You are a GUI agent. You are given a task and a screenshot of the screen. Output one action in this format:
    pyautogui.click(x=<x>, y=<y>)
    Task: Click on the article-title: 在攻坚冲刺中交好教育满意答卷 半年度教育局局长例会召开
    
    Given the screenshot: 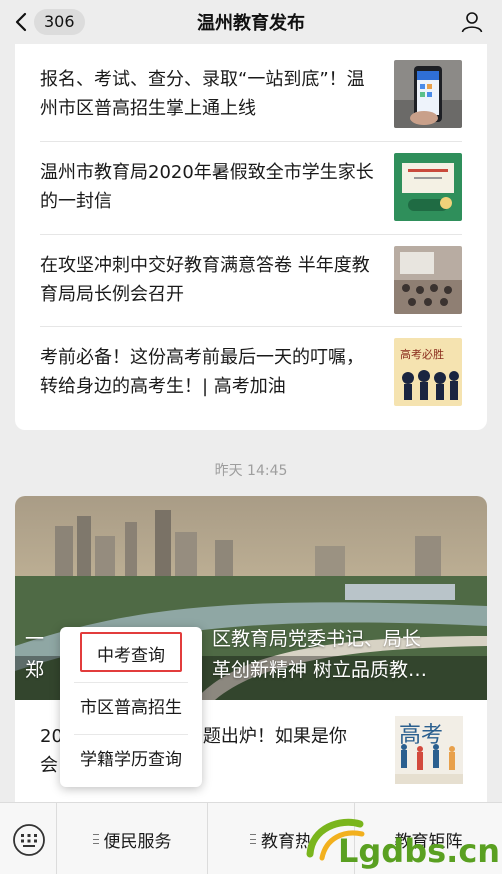 What is the action you would take?
    pyautogui.click(x=205, y=280)
    